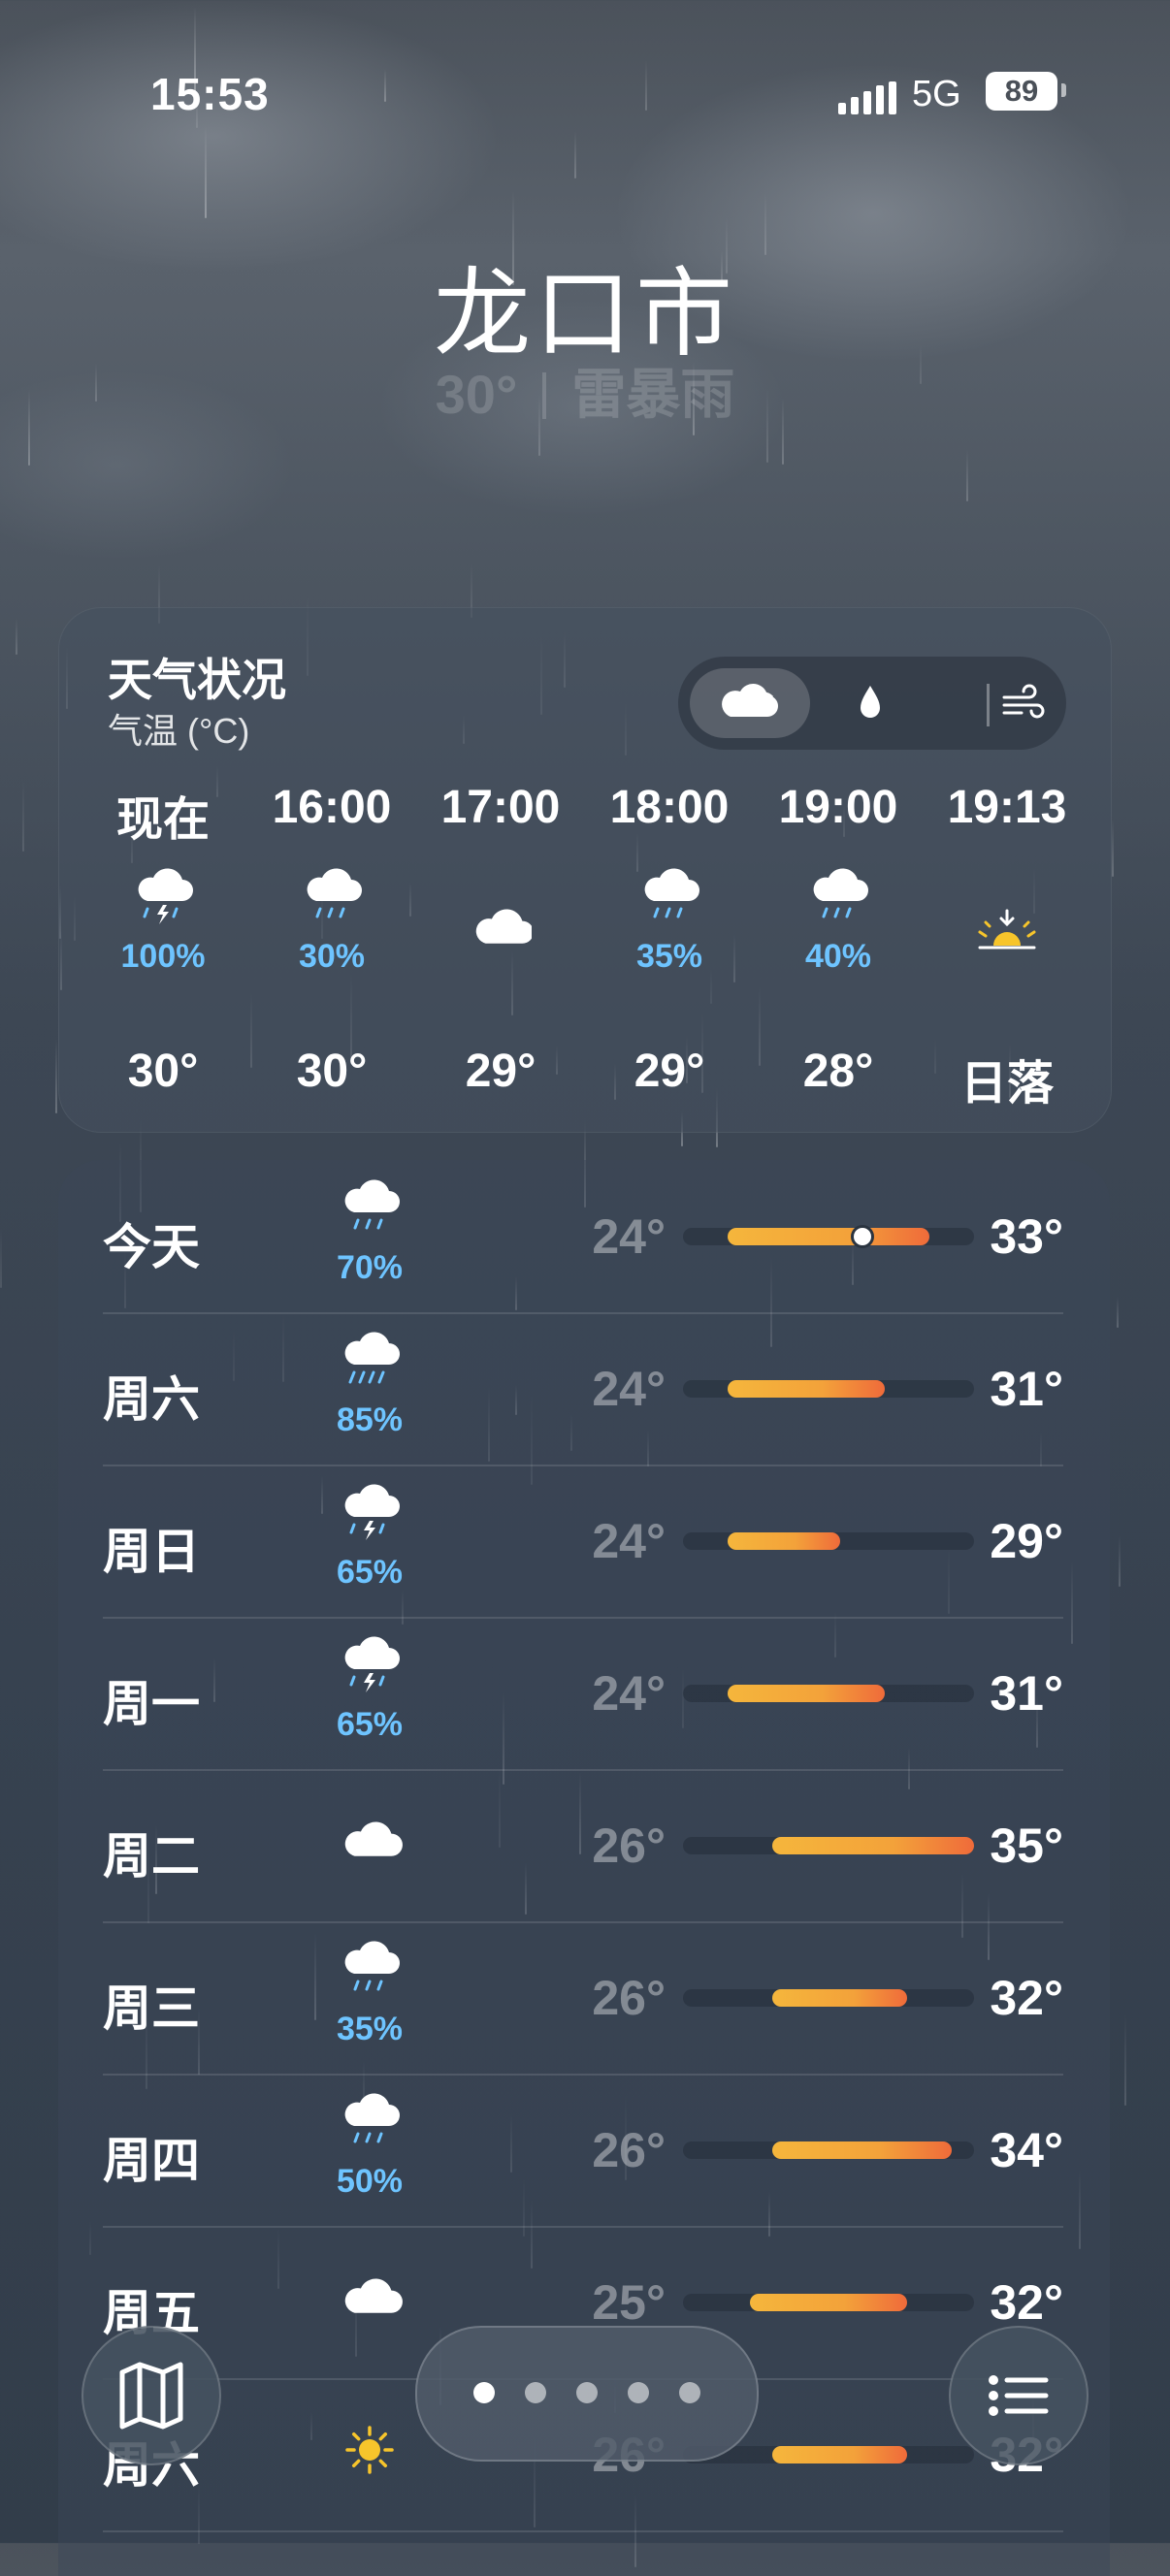  Describe the element at coordinates (151, 2395) in the screenshot. I see `map-button` at that location.